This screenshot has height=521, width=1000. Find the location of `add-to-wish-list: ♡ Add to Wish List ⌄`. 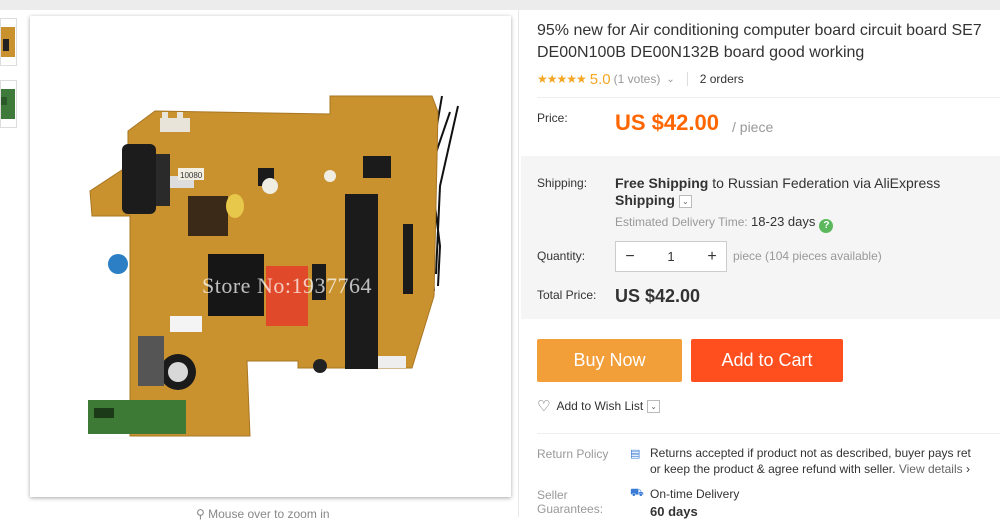

add-to-wish-list: ♡ Add to Wish List ⌄ is located at coordinates (599, 406).